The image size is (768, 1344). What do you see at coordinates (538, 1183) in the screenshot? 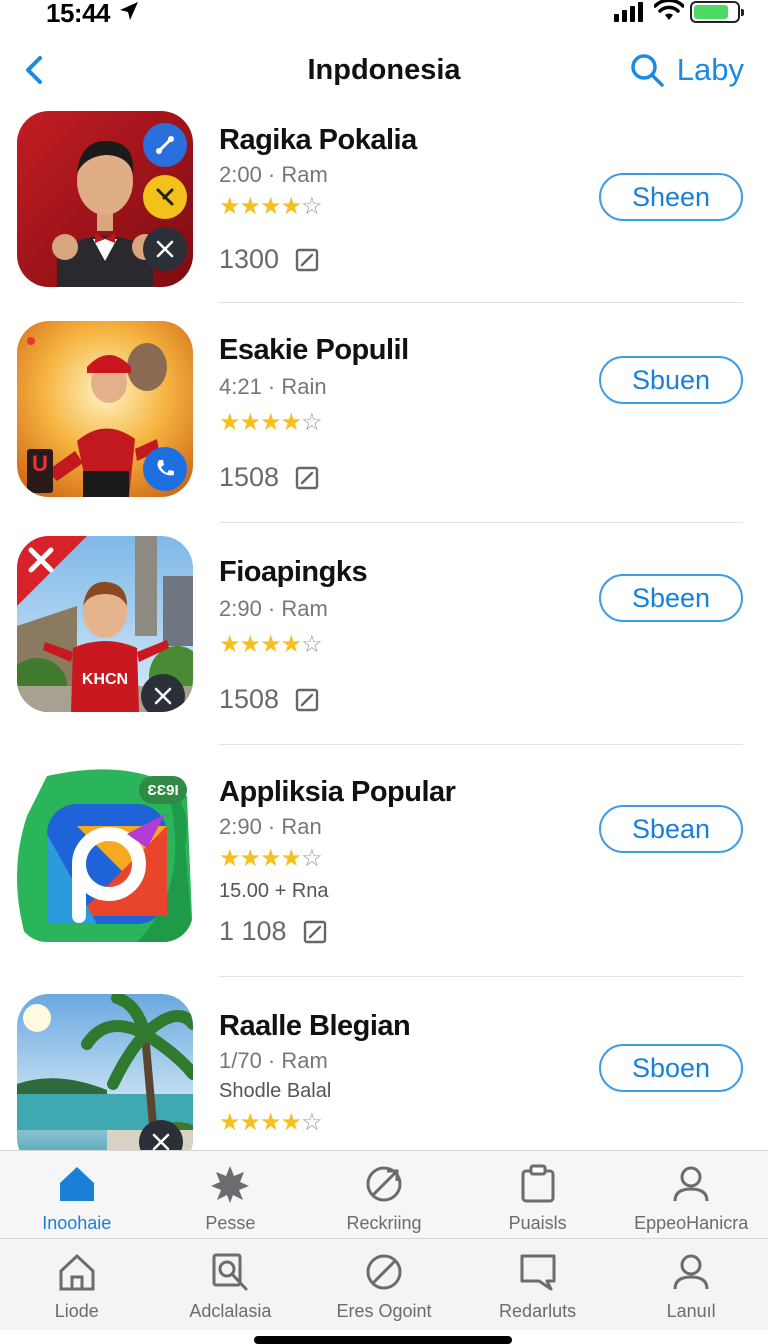
I see `clipboard-icon` at bounding box center [538, 1183].